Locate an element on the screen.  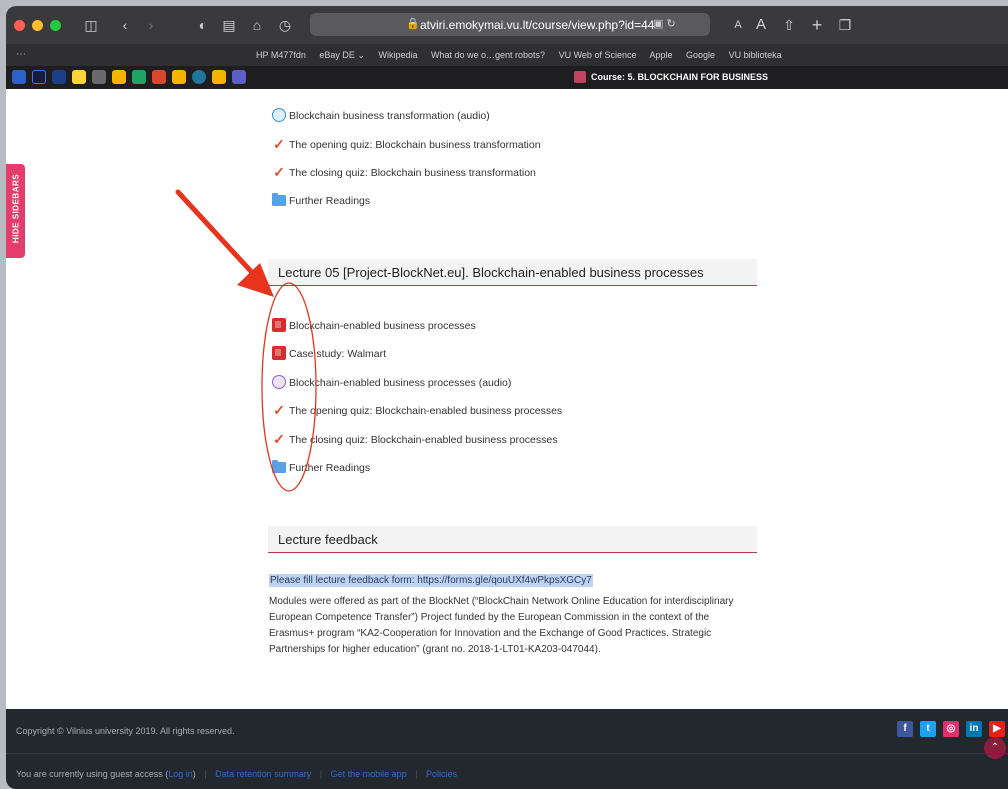
course-favicon-icon is located at coordinates (580, 77).